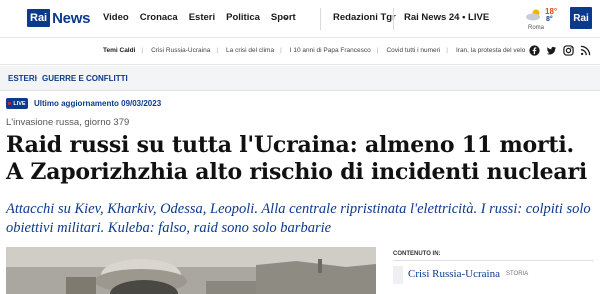 The image size is (600, 294). I want to click on photo-image, so click(191, 270).